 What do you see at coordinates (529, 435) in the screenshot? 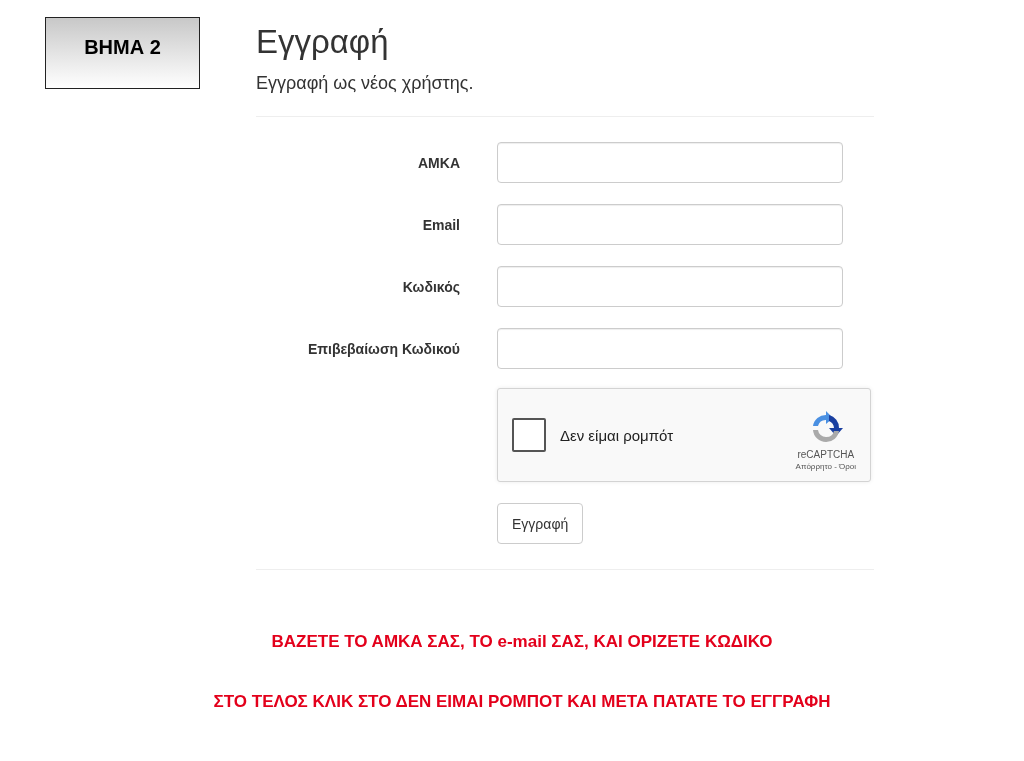
I see `captcha-checkbox` at bounding box center [529, 435].